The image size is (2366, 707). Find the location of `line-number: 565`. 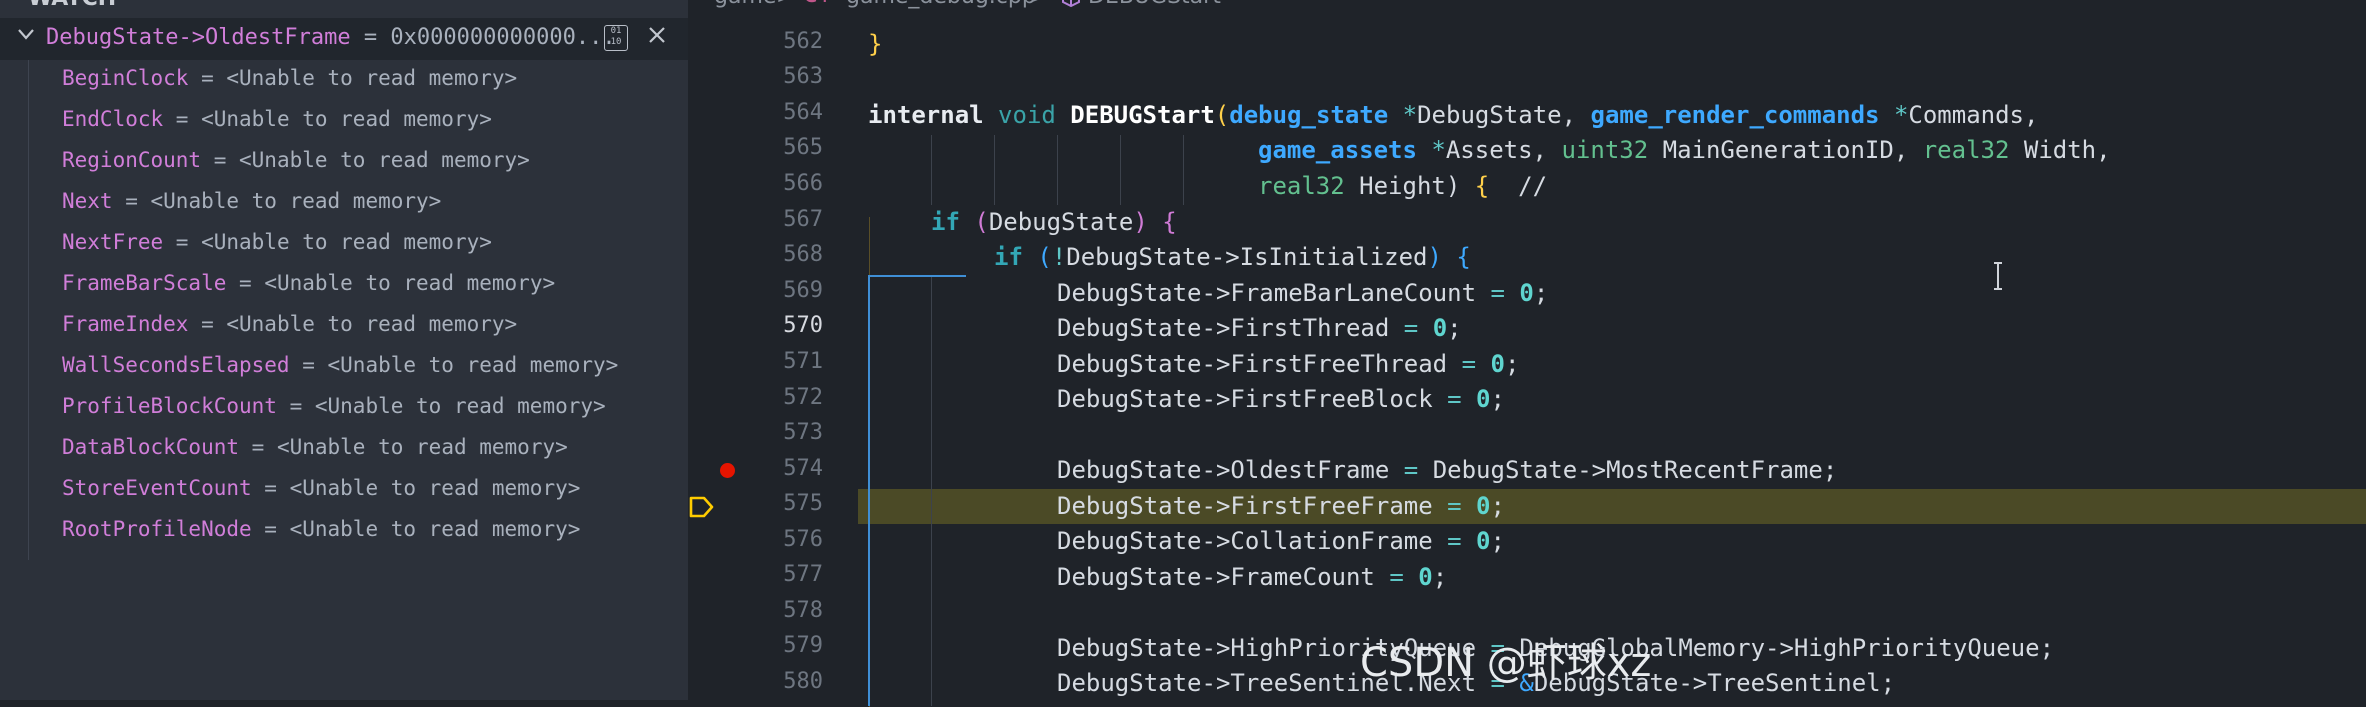

line-number: 565 is located at coordinates (803, 147).